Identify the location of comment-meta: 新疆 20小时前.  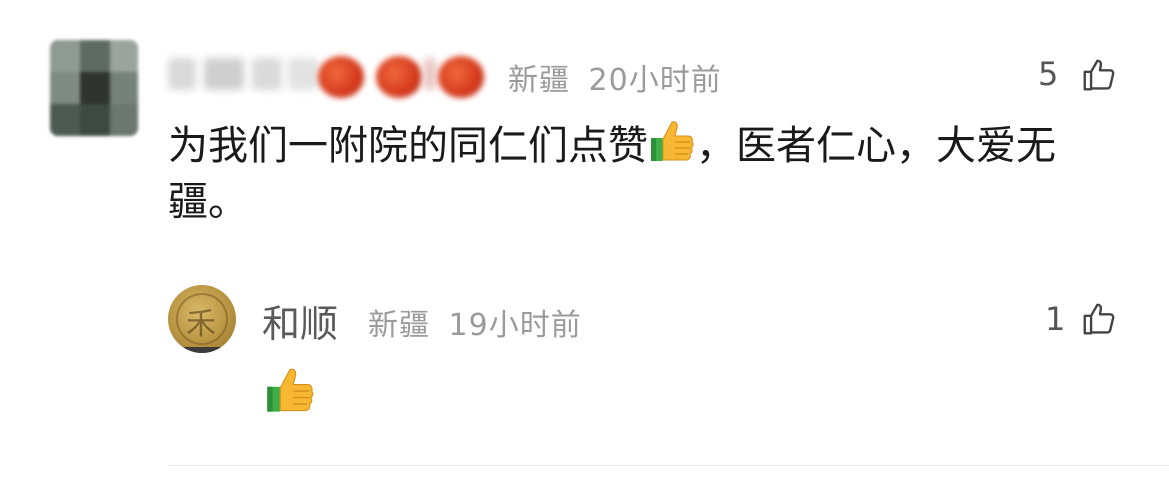
(615, 77).